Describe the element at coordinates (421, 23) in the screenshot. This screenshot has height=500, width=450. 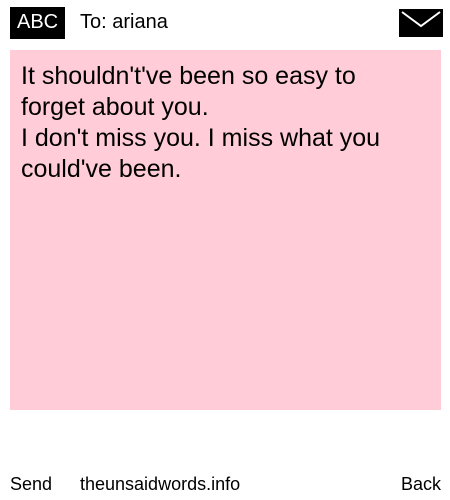
I see `envelope-icon` at that location.